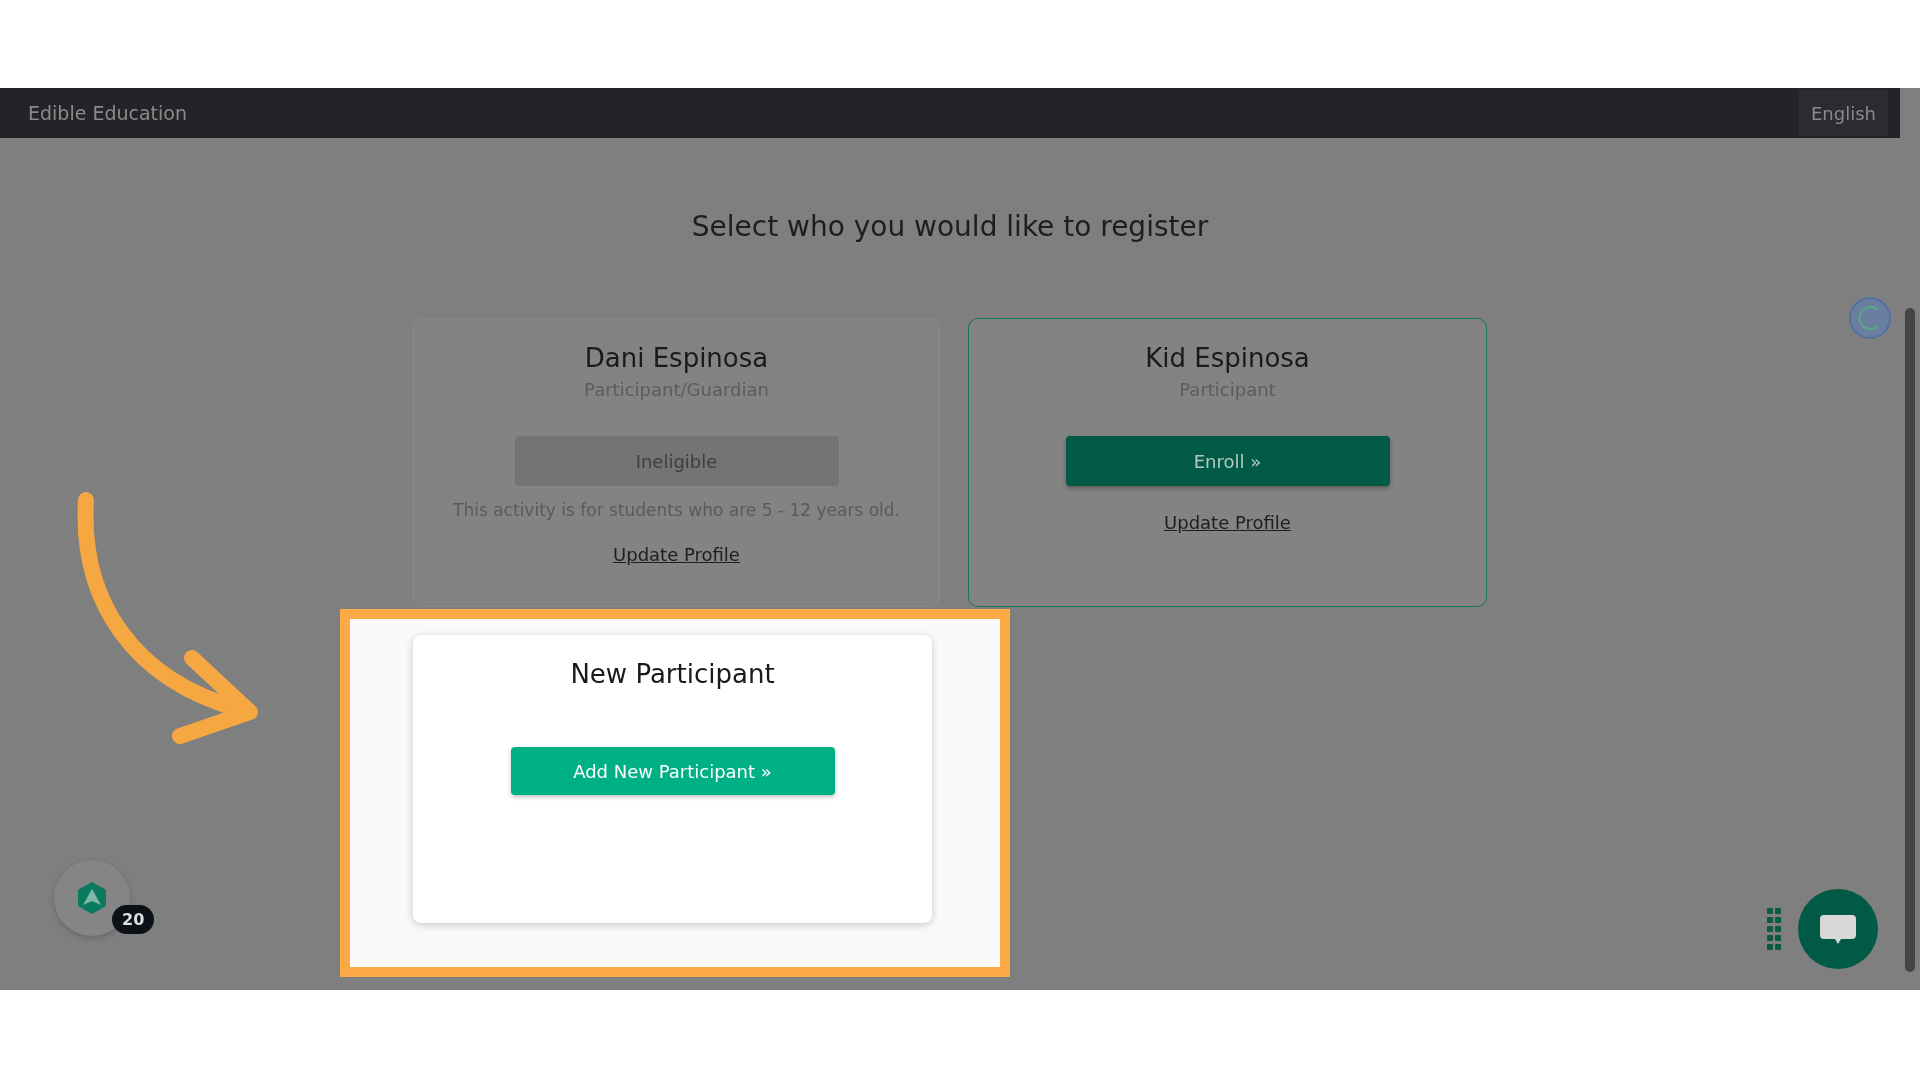 This screenshot has height=1080, width=1920. I want to click on participant-name: Dani Espinosa, so click(676, 358).